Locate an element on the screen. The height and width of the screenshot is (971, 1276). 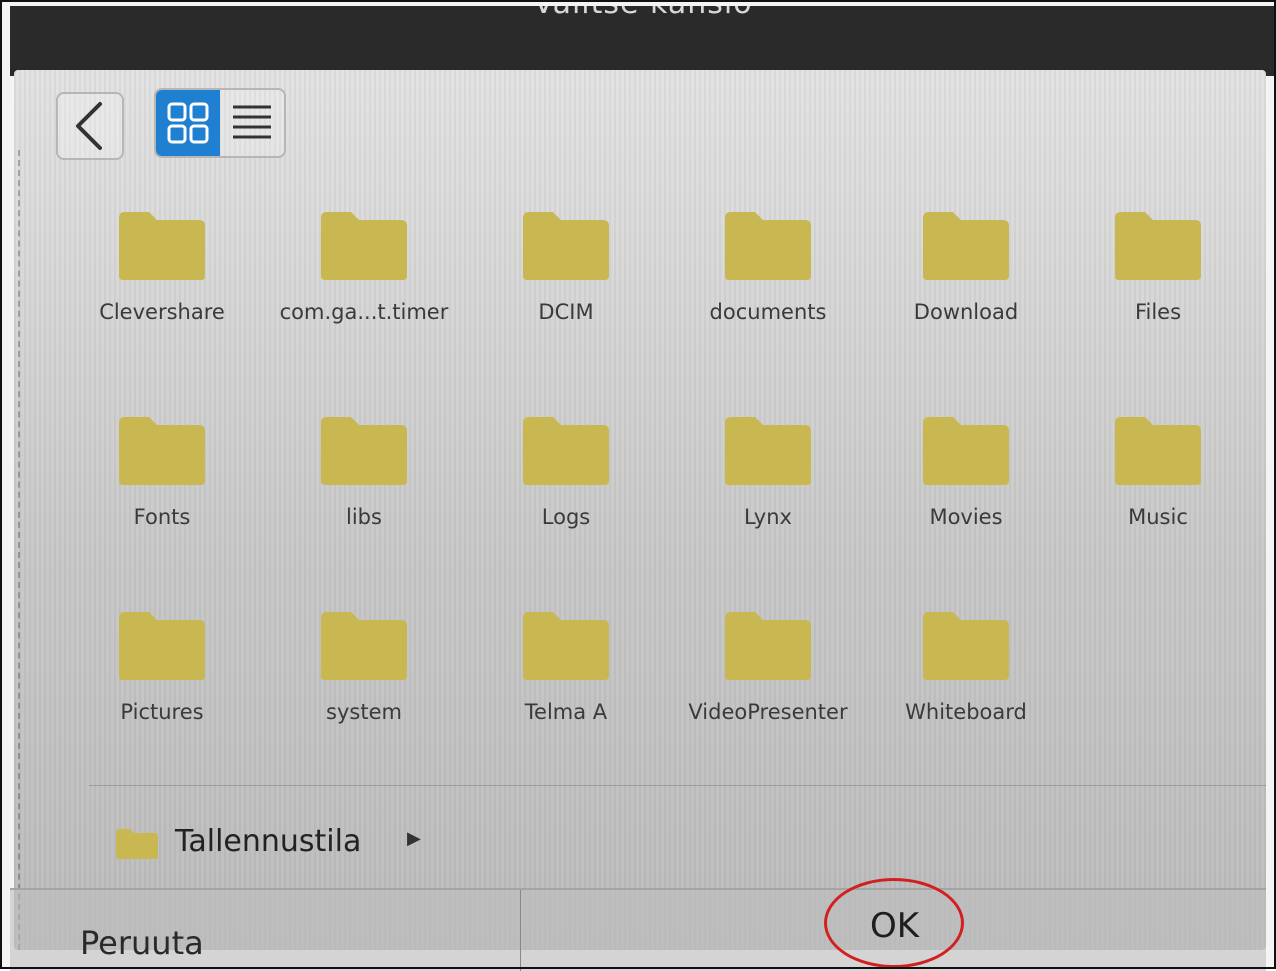
folder-label: Lynx is located at coordinates (768, 517).